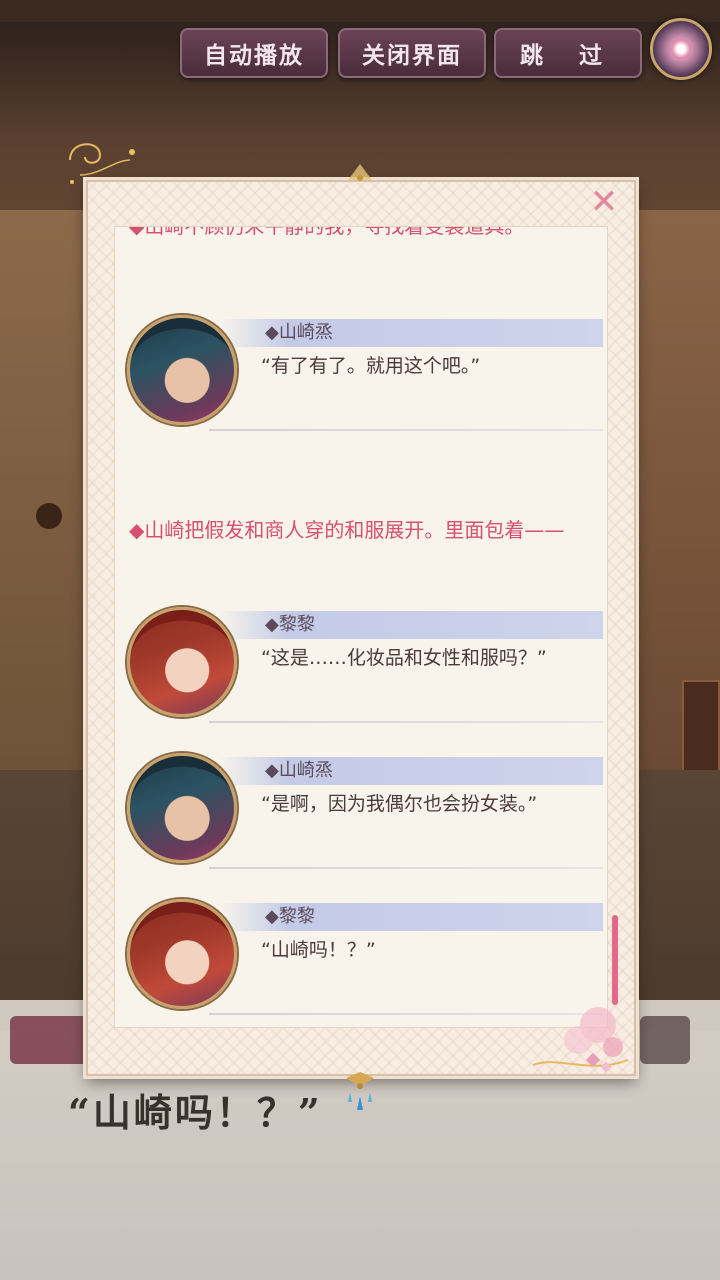  Describe the element at coordinates (360, 1091) in the screenshot. I see `bottom-tassel-ornament-icon` at that location.